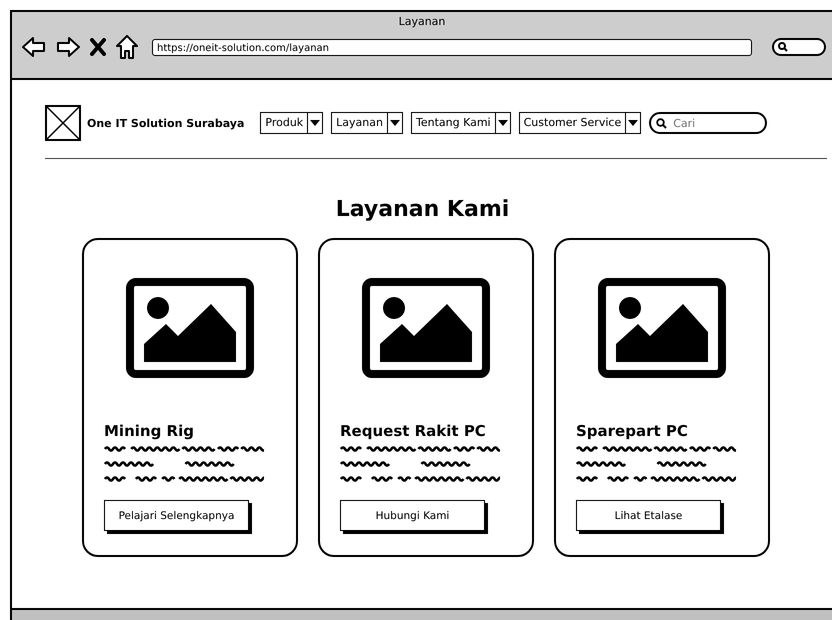 Image resolution: width=832 pixels, height=620 pixels. I want to click on card-button: Hubungi Kami, so click(412, 515).